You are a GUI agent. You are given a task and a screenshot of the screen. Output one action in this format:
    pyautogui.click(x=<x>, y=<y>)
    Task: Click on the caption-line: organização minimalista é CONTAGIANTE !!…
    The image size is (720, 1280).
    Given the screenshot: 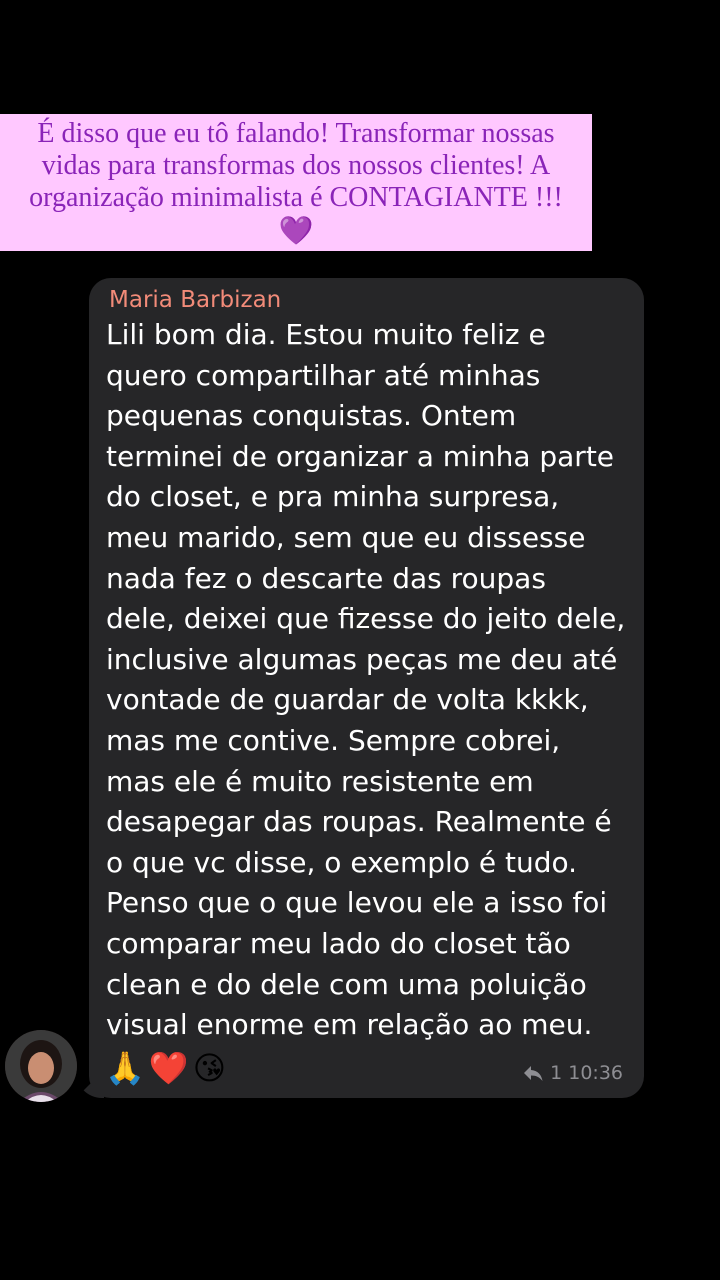 What is the action you would take?
    pyautogui.click(x=296, y=197)
    